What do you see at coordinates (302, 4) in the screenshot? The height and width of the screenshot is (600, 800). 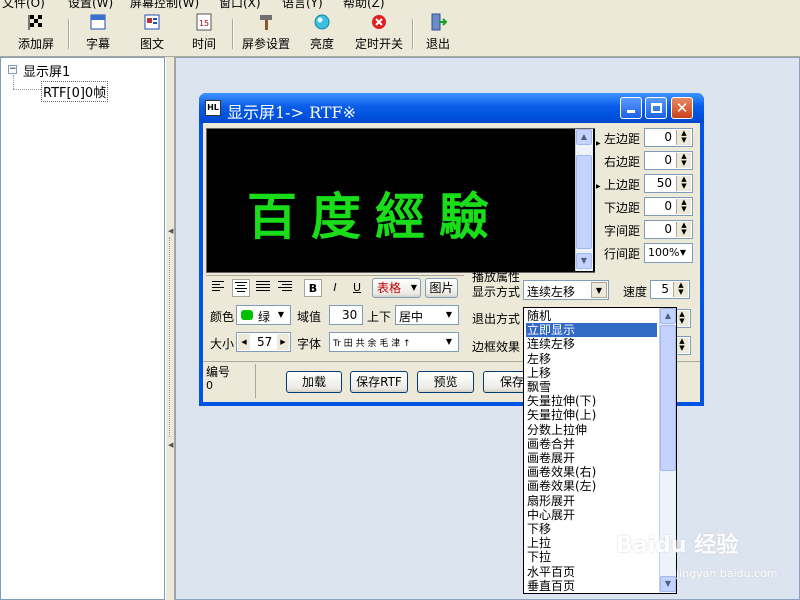 I see `menu-language: 语言(Y)` at bounding box center [302, 4].